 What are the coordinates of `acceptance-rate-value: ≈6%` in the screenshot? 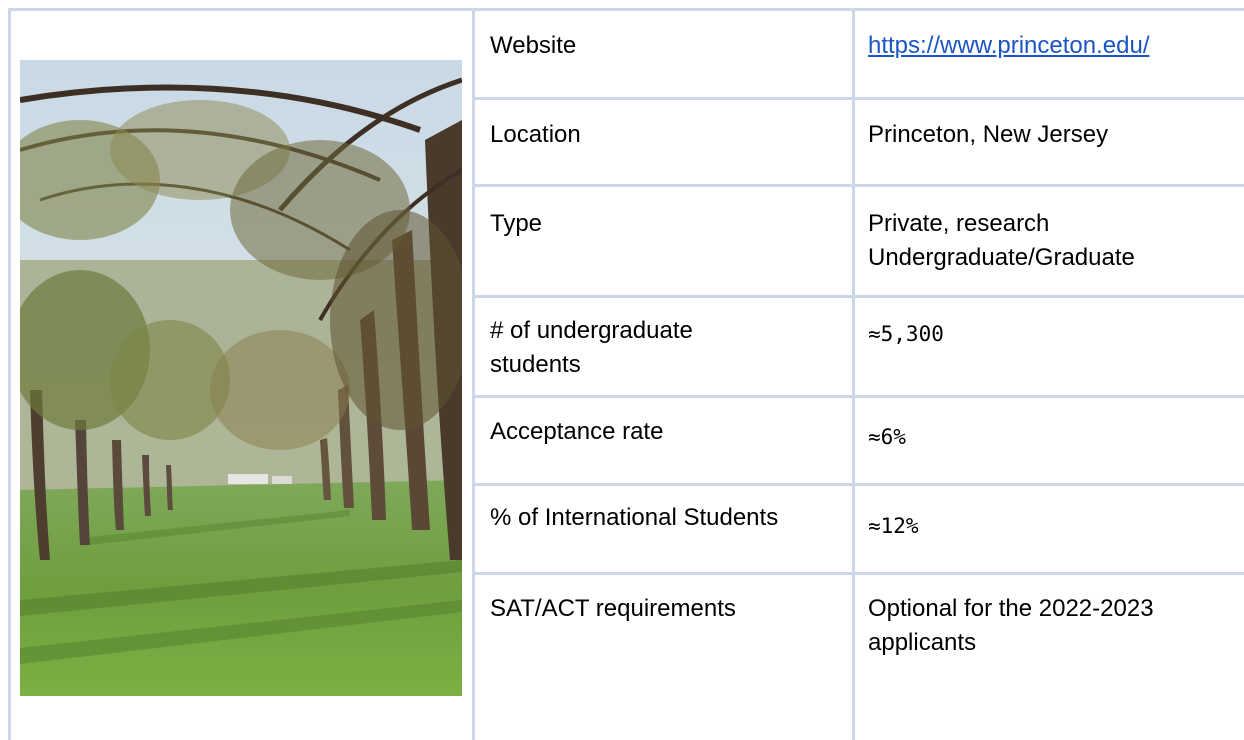 It's located at (887, 437).